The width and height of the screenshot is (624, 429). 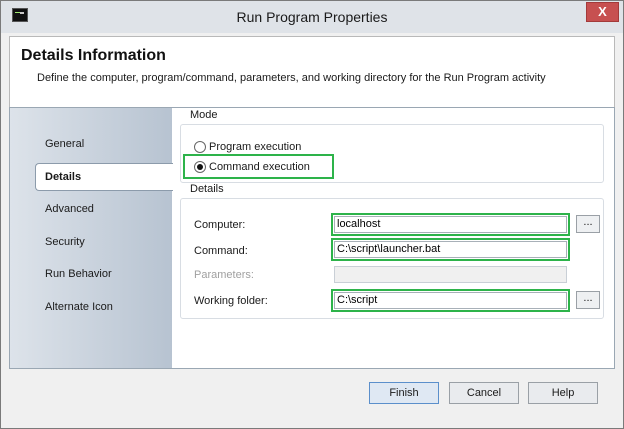 What do you see at coordinates (484, 393) in the screenshot?
I see `cancel-button: Cancel` at bounding box center [484, 393].